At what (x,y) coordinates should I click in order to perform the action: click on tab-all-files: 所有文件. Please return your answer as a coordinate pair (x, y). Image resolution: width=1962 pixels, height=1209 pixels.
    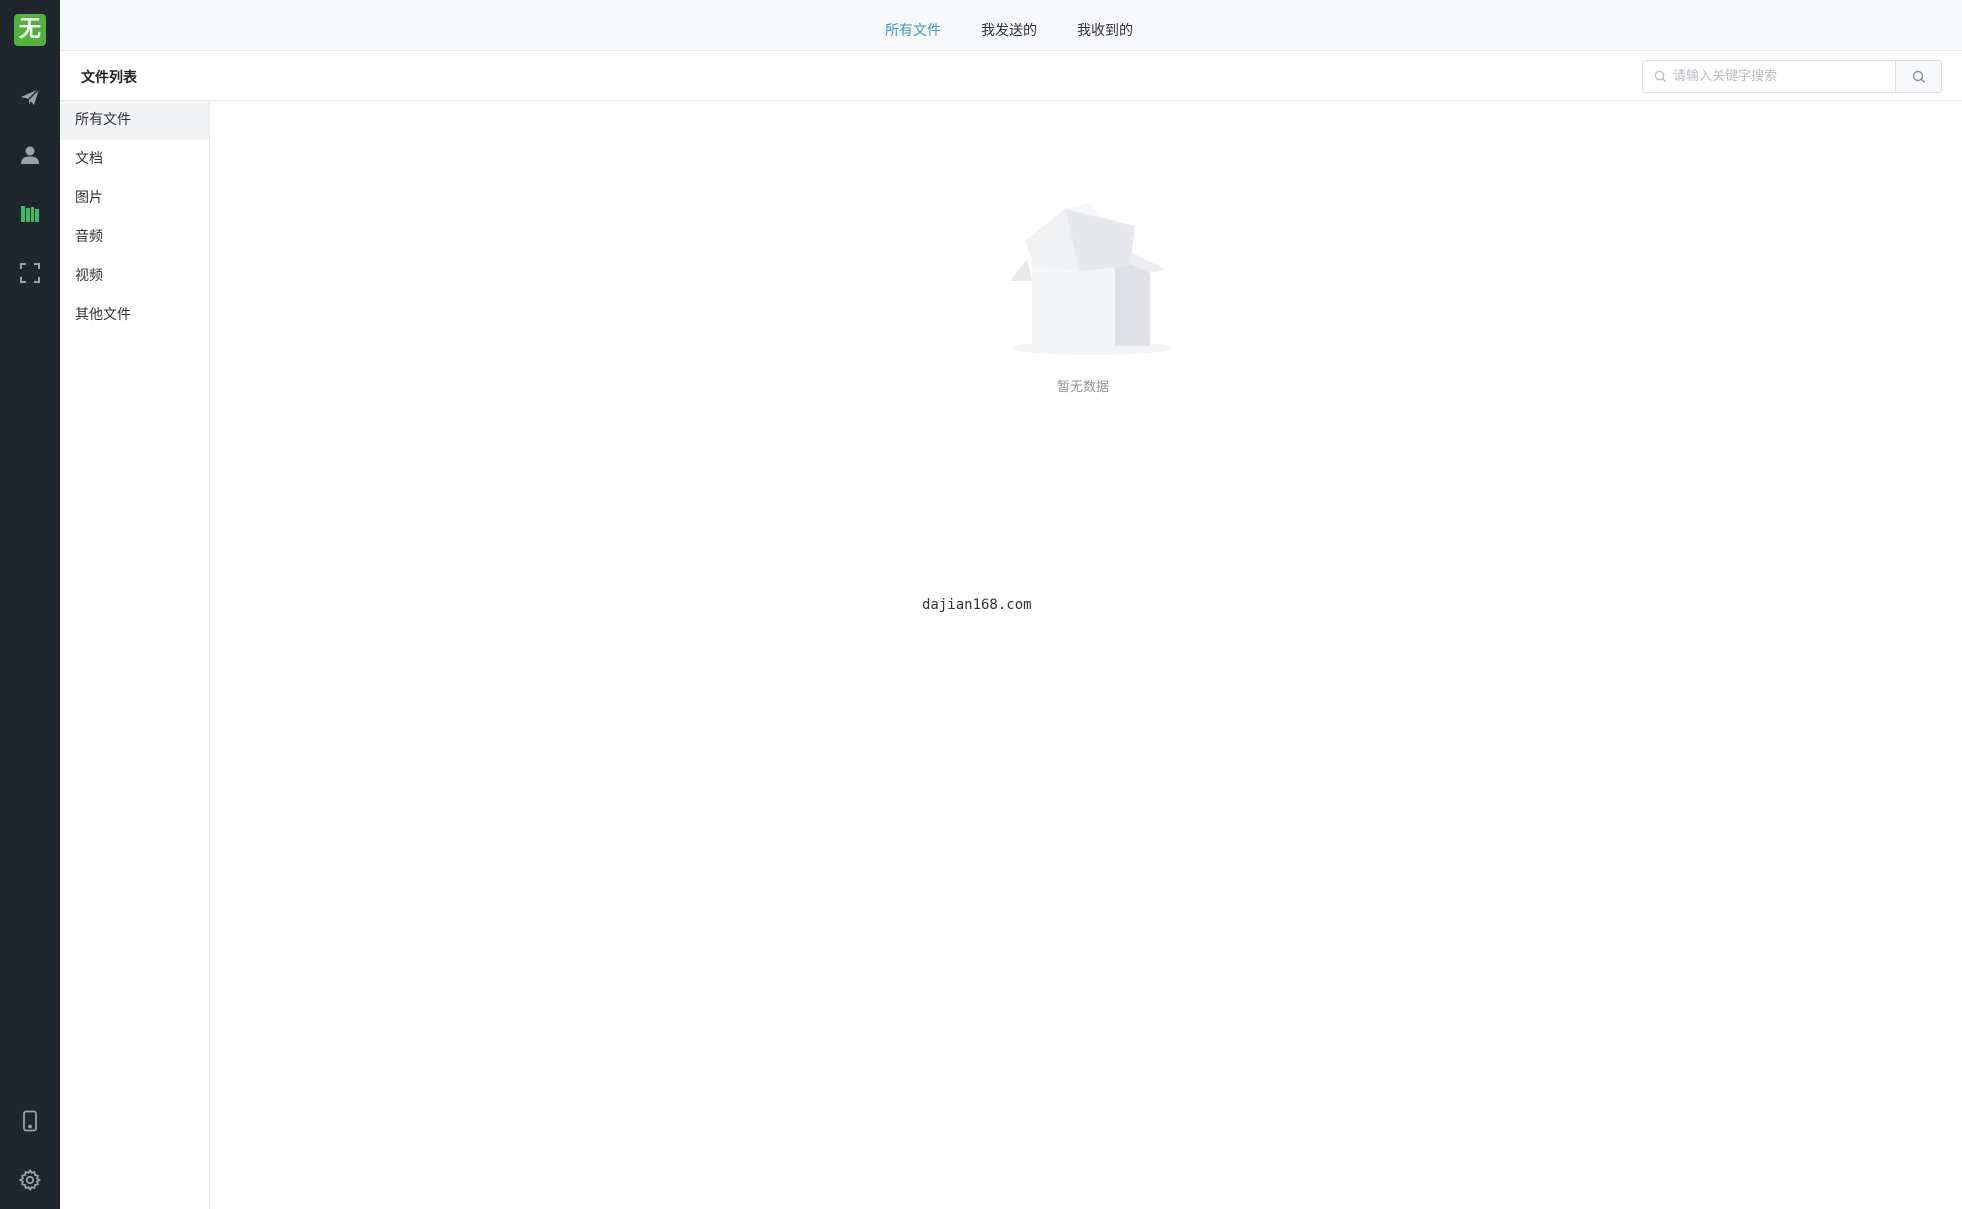
    Looking at the image, I should click on (913, 30).